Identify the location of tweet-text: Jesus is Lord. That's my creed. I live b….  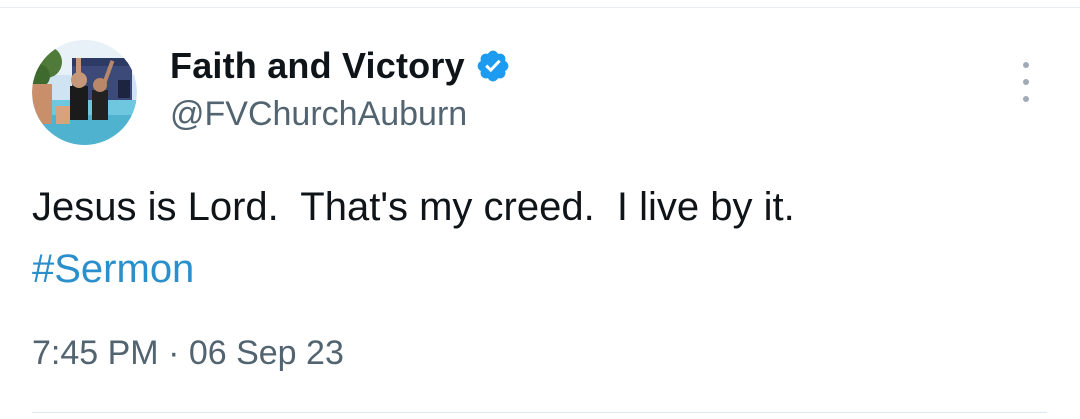
(413, 207).